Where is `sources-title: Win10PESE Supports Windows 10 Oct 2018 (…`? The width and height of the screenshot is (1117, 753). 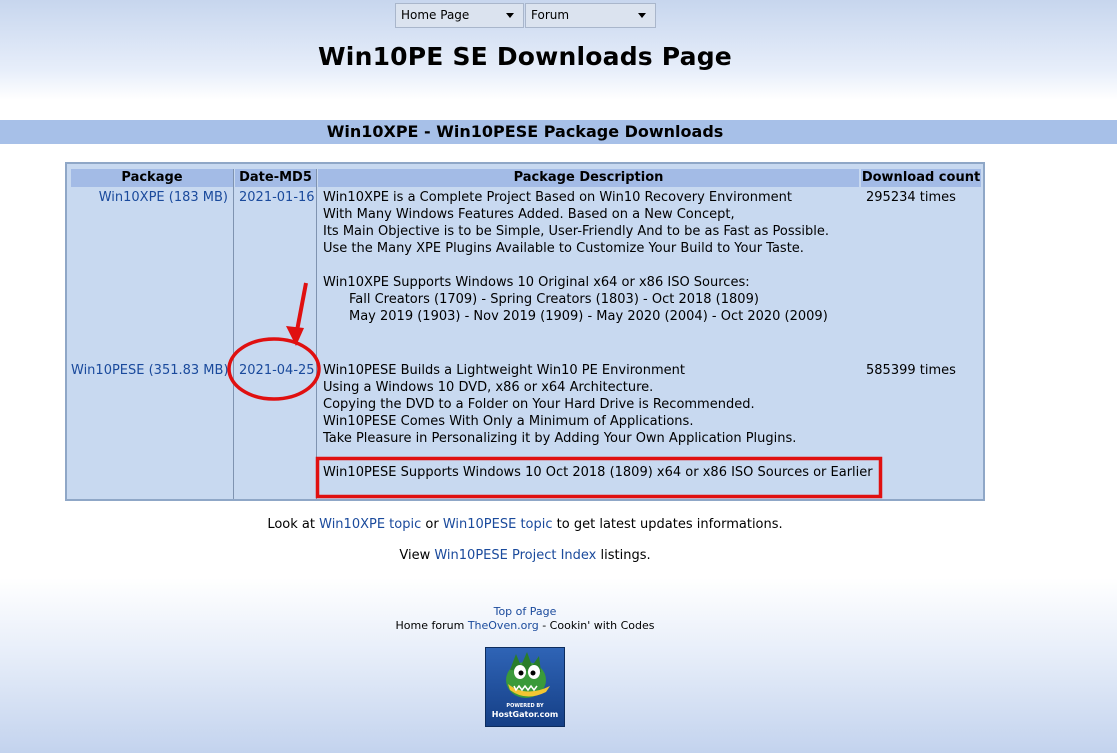
sources-title: Win10PESE Supports Windows 10 Oct 2018 (… is located at coordinates (598, 472).